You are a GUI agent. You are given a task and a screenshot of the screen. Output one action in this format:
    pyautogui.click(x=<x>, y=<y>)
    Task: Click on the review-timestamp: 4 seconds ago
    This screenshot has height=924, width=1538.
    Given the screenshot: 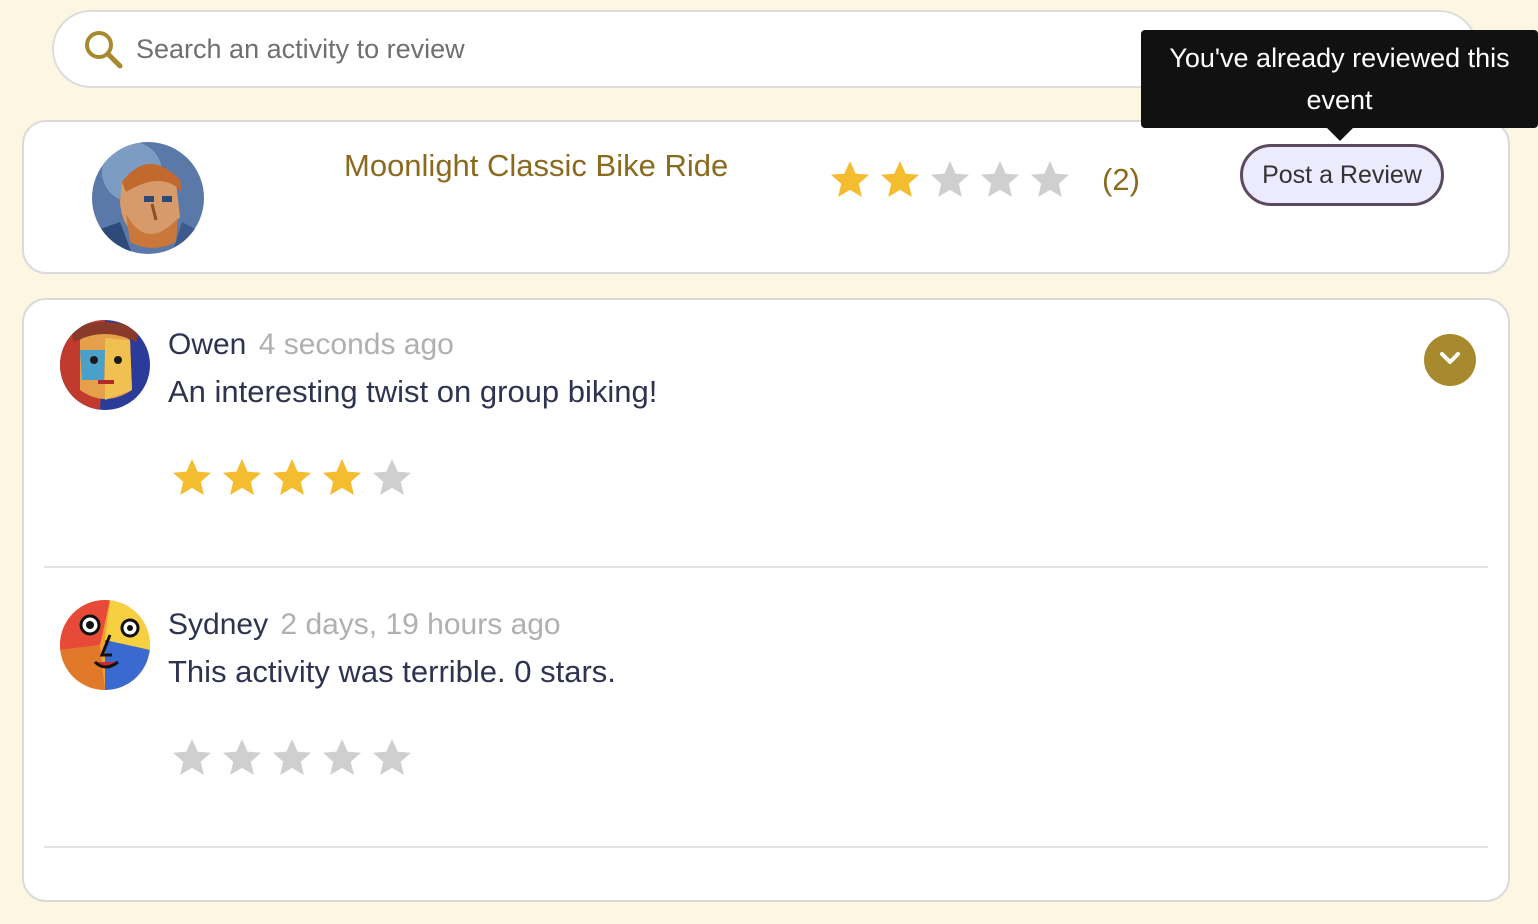 What is the action you would take?
    pyautogui.click(x=356, y=344)
    